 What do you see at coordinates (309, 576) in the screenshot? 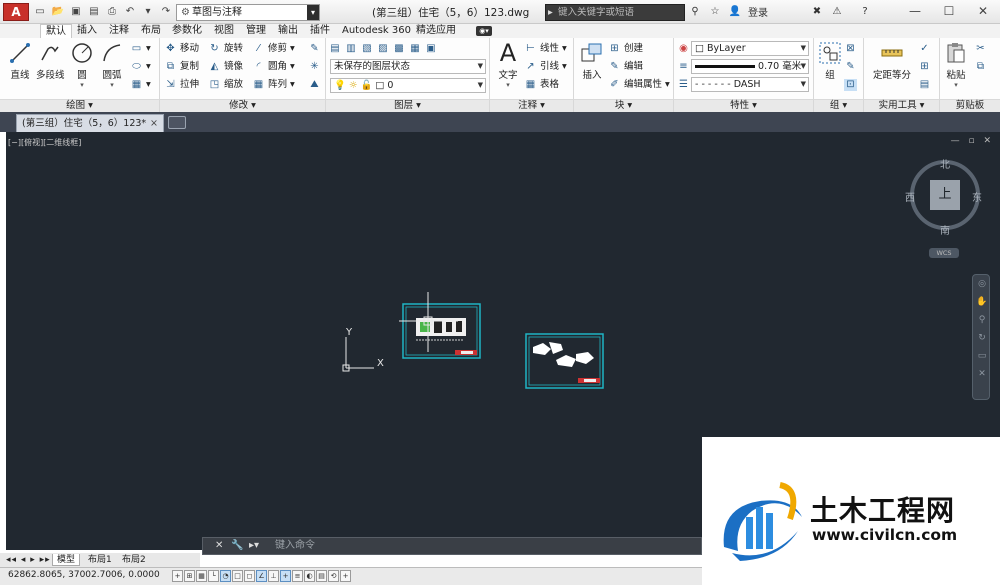
I see `transparency-icon: ◐` at bounding box center [309, 576].